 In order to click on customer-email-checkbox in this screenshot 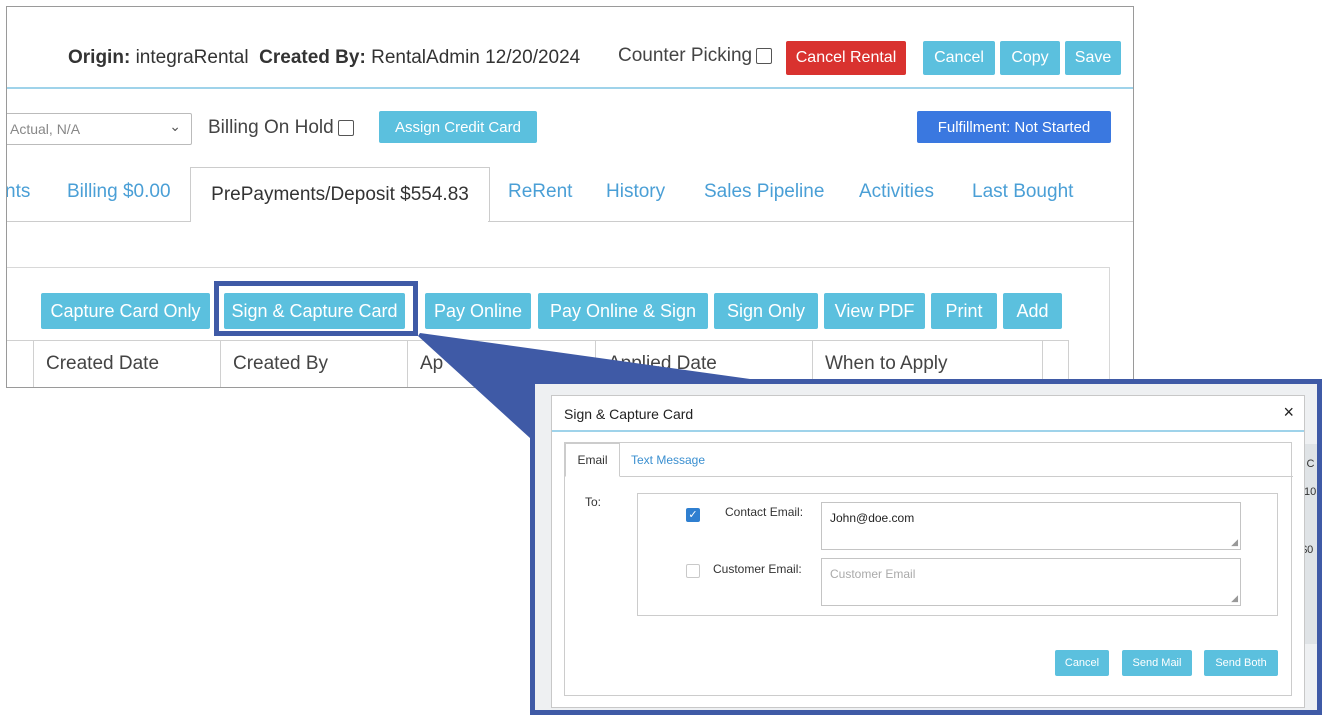, I will do `click(693, 571)`.